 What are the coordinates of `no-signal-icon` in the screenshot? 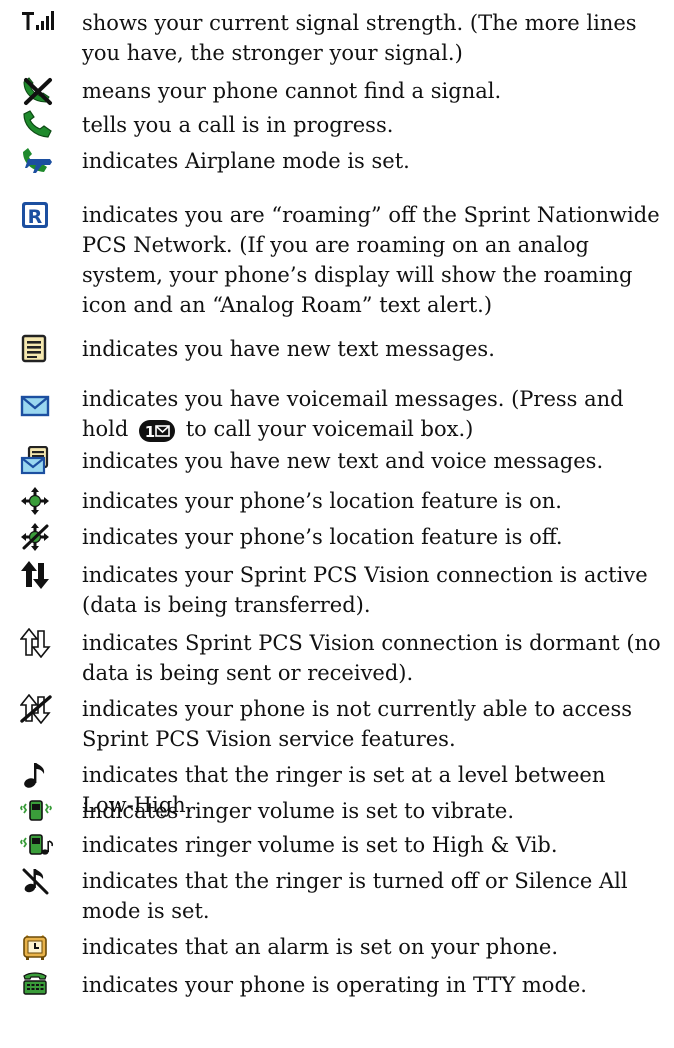 It's located at (37, 92).